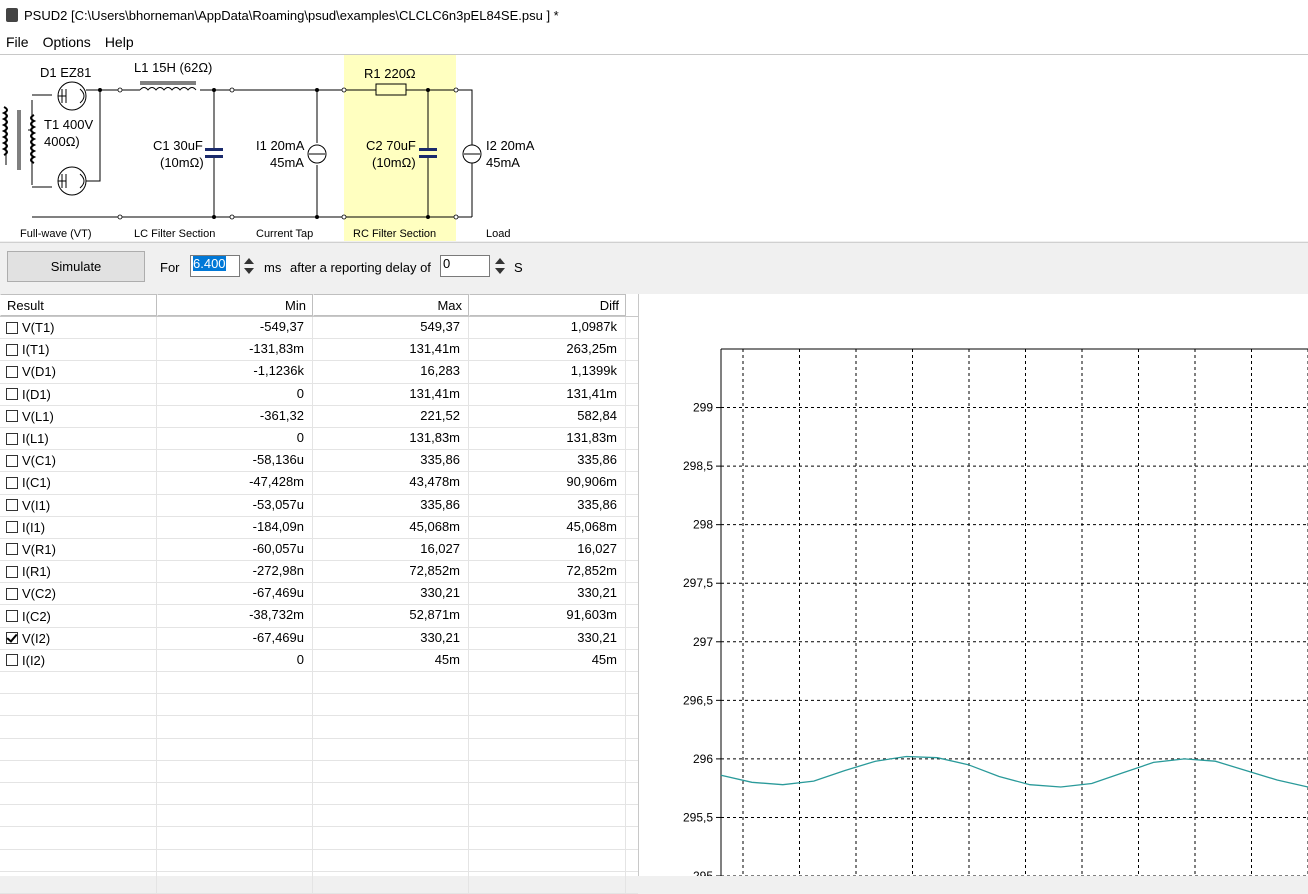 This screenshot has height=894, width=1308. I want to click on min-cell: -361,32, so click(235, 416).